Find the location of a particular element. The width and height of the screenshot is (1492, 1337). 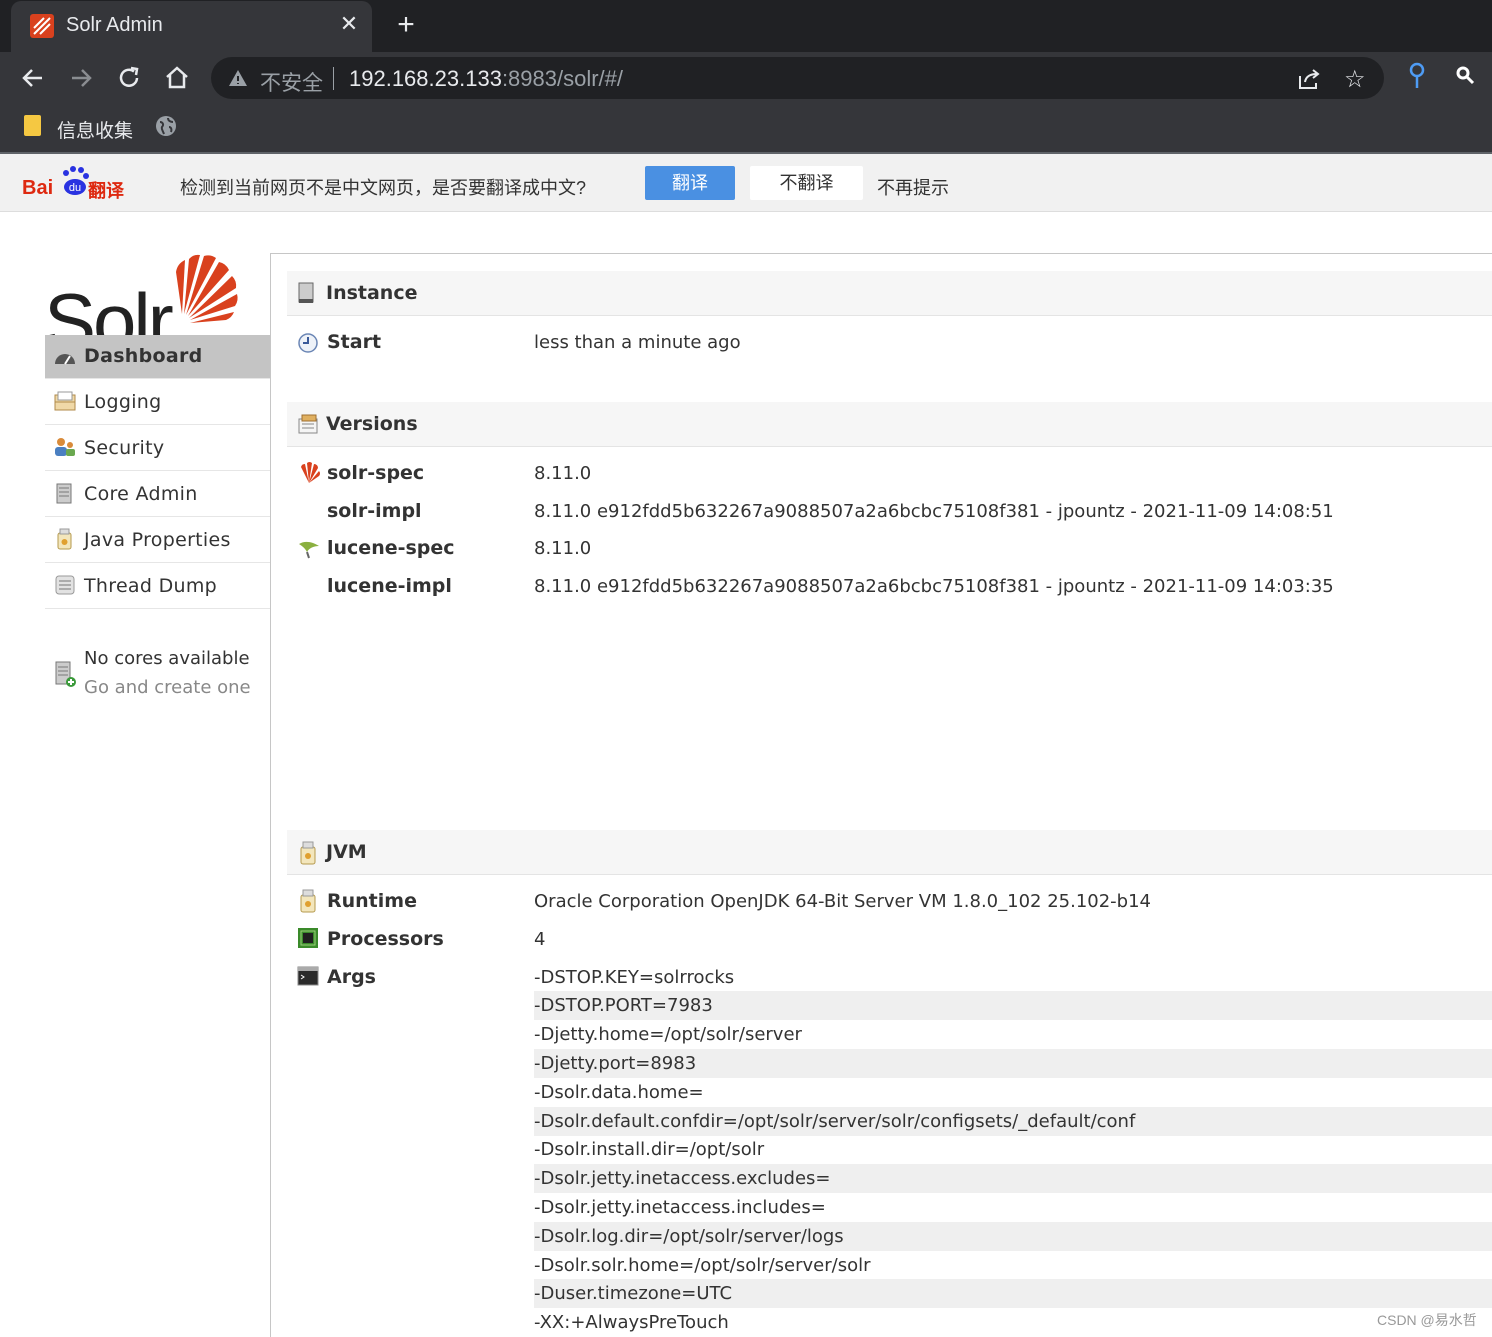

sidebar-item-label: Java Properties is located at coordinates (157, 540).